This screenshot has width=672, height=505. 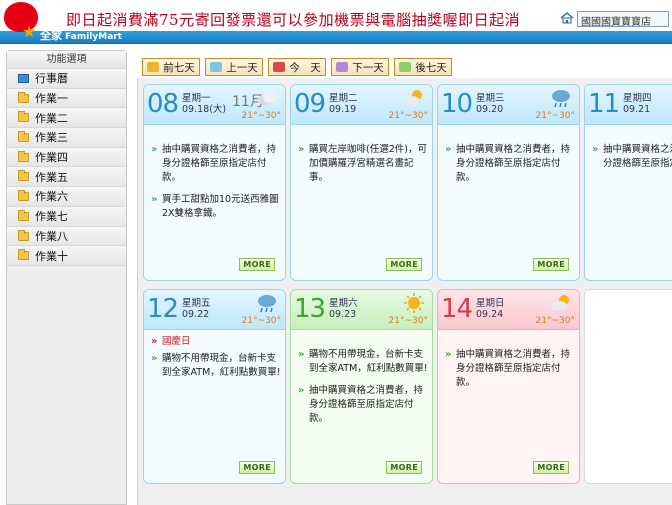 I want to click on sidebar-item-label: 作業五, so click(x=51, y=177).